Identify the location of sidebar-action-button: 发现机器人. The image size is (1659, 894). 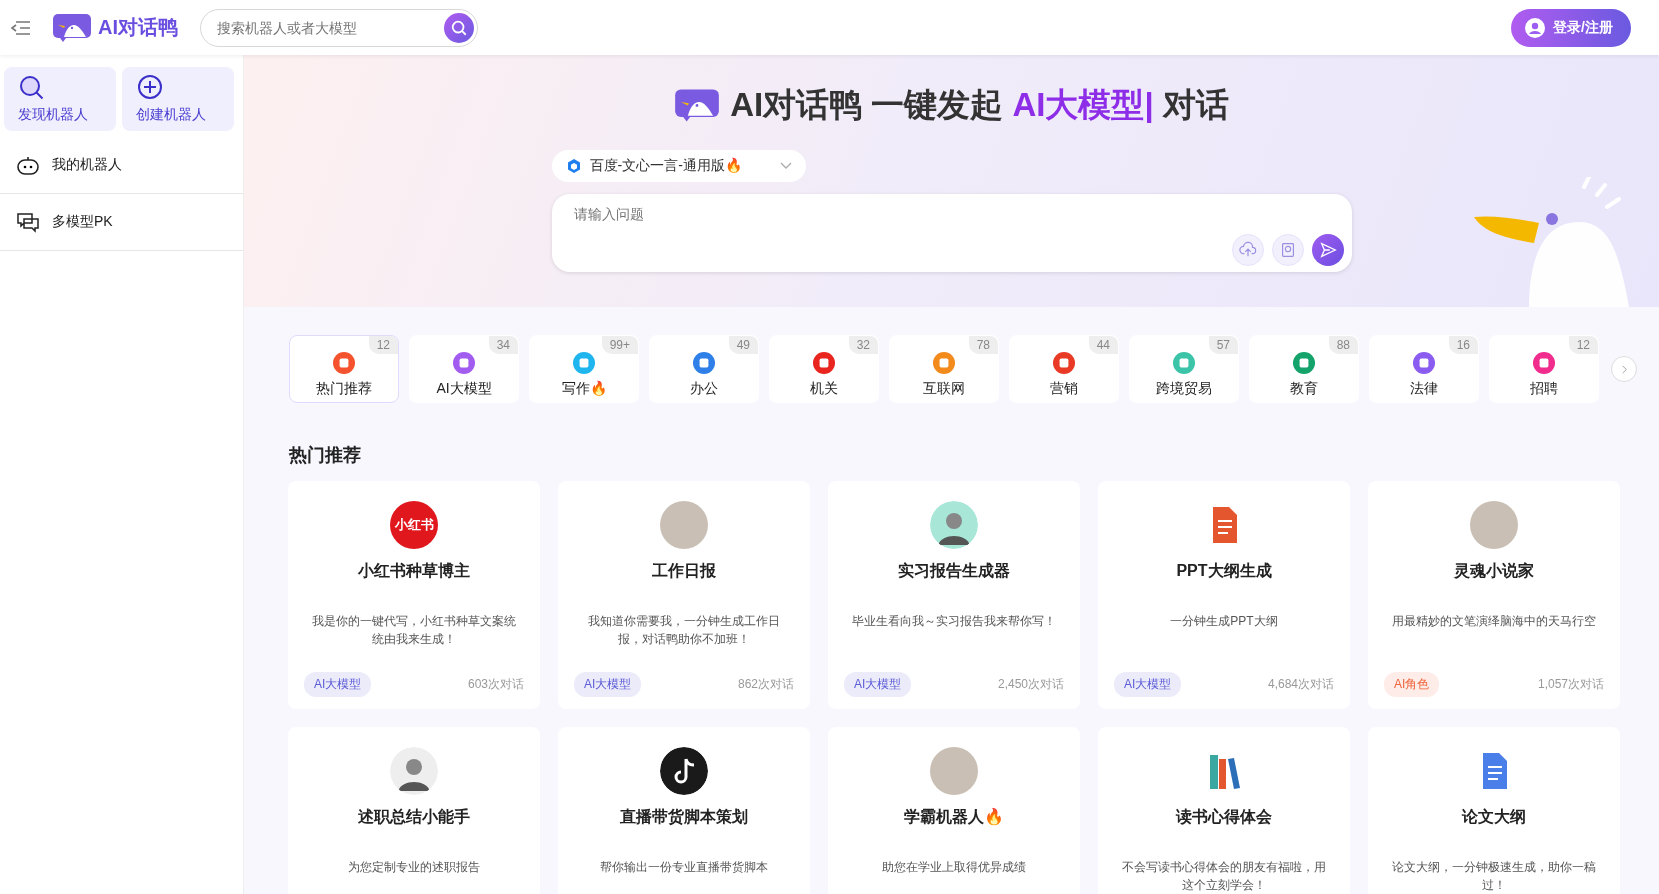
(60, 99).